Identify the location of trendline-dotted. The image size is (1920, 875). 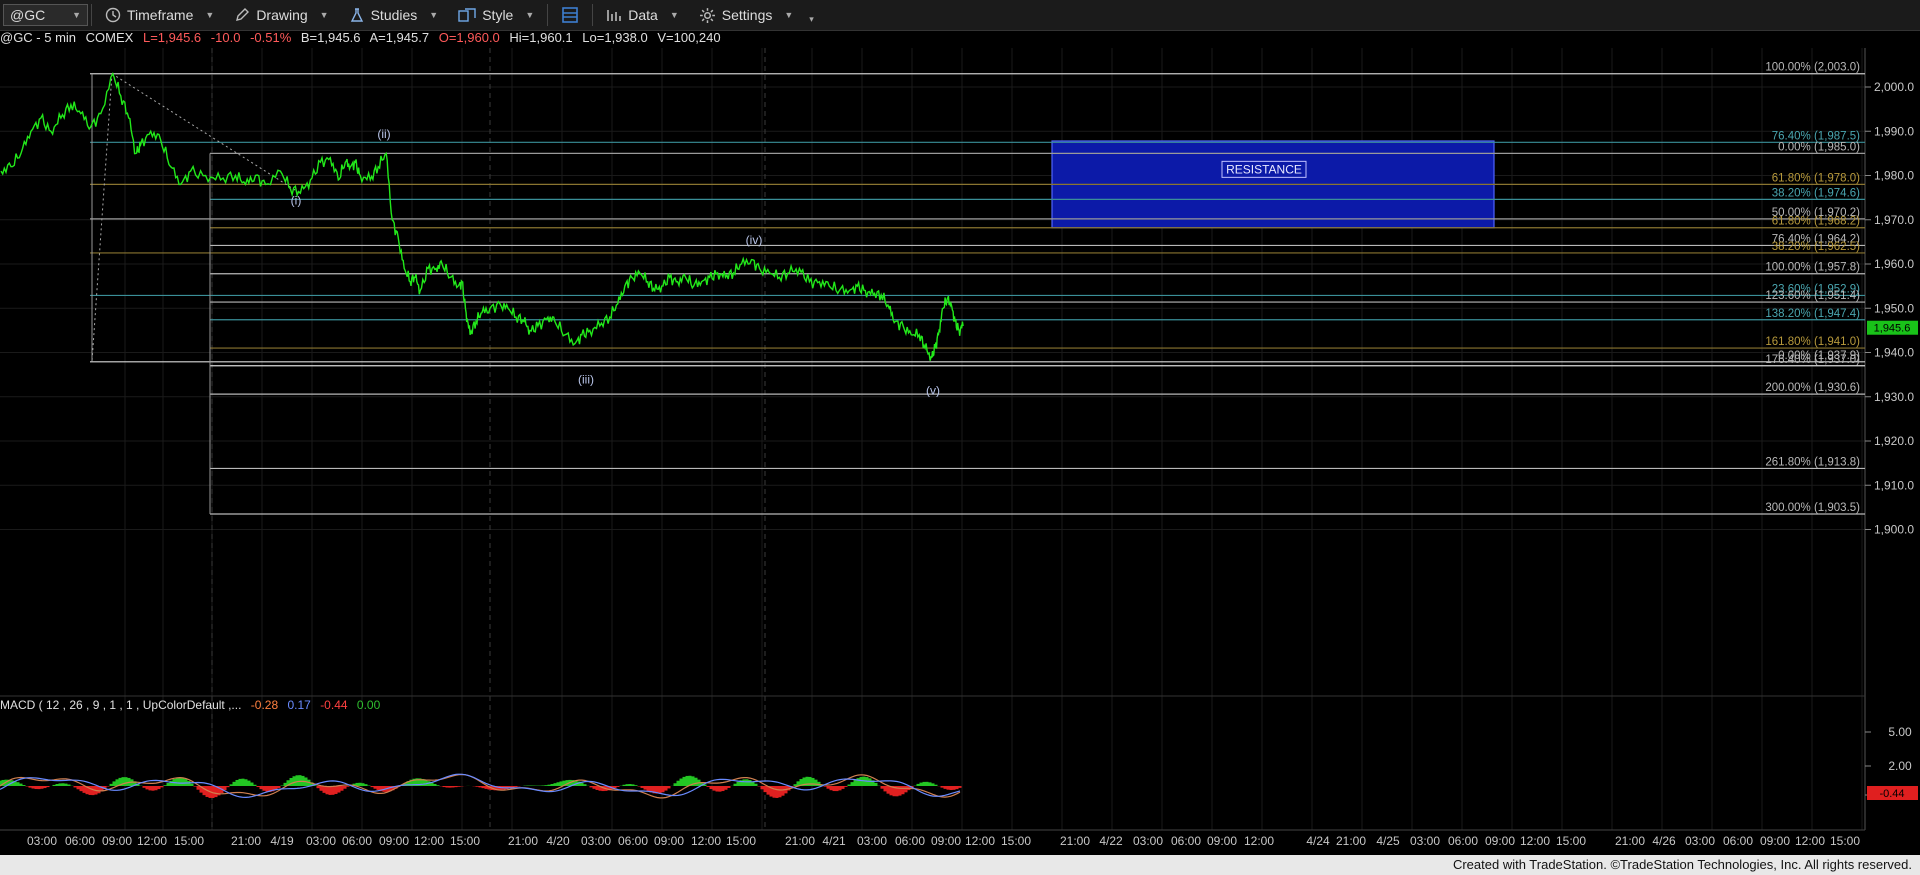
(102, 217).